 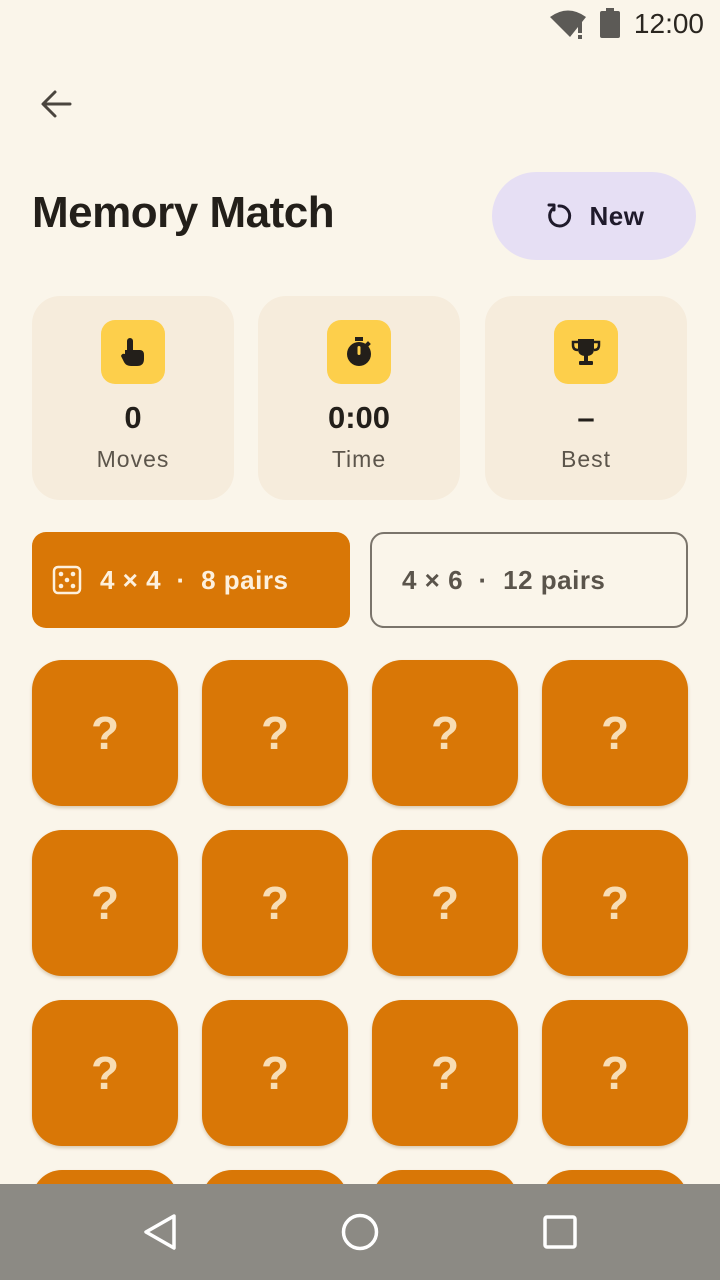 I want to click on new-game-button: New, so click(x=594, y=216).